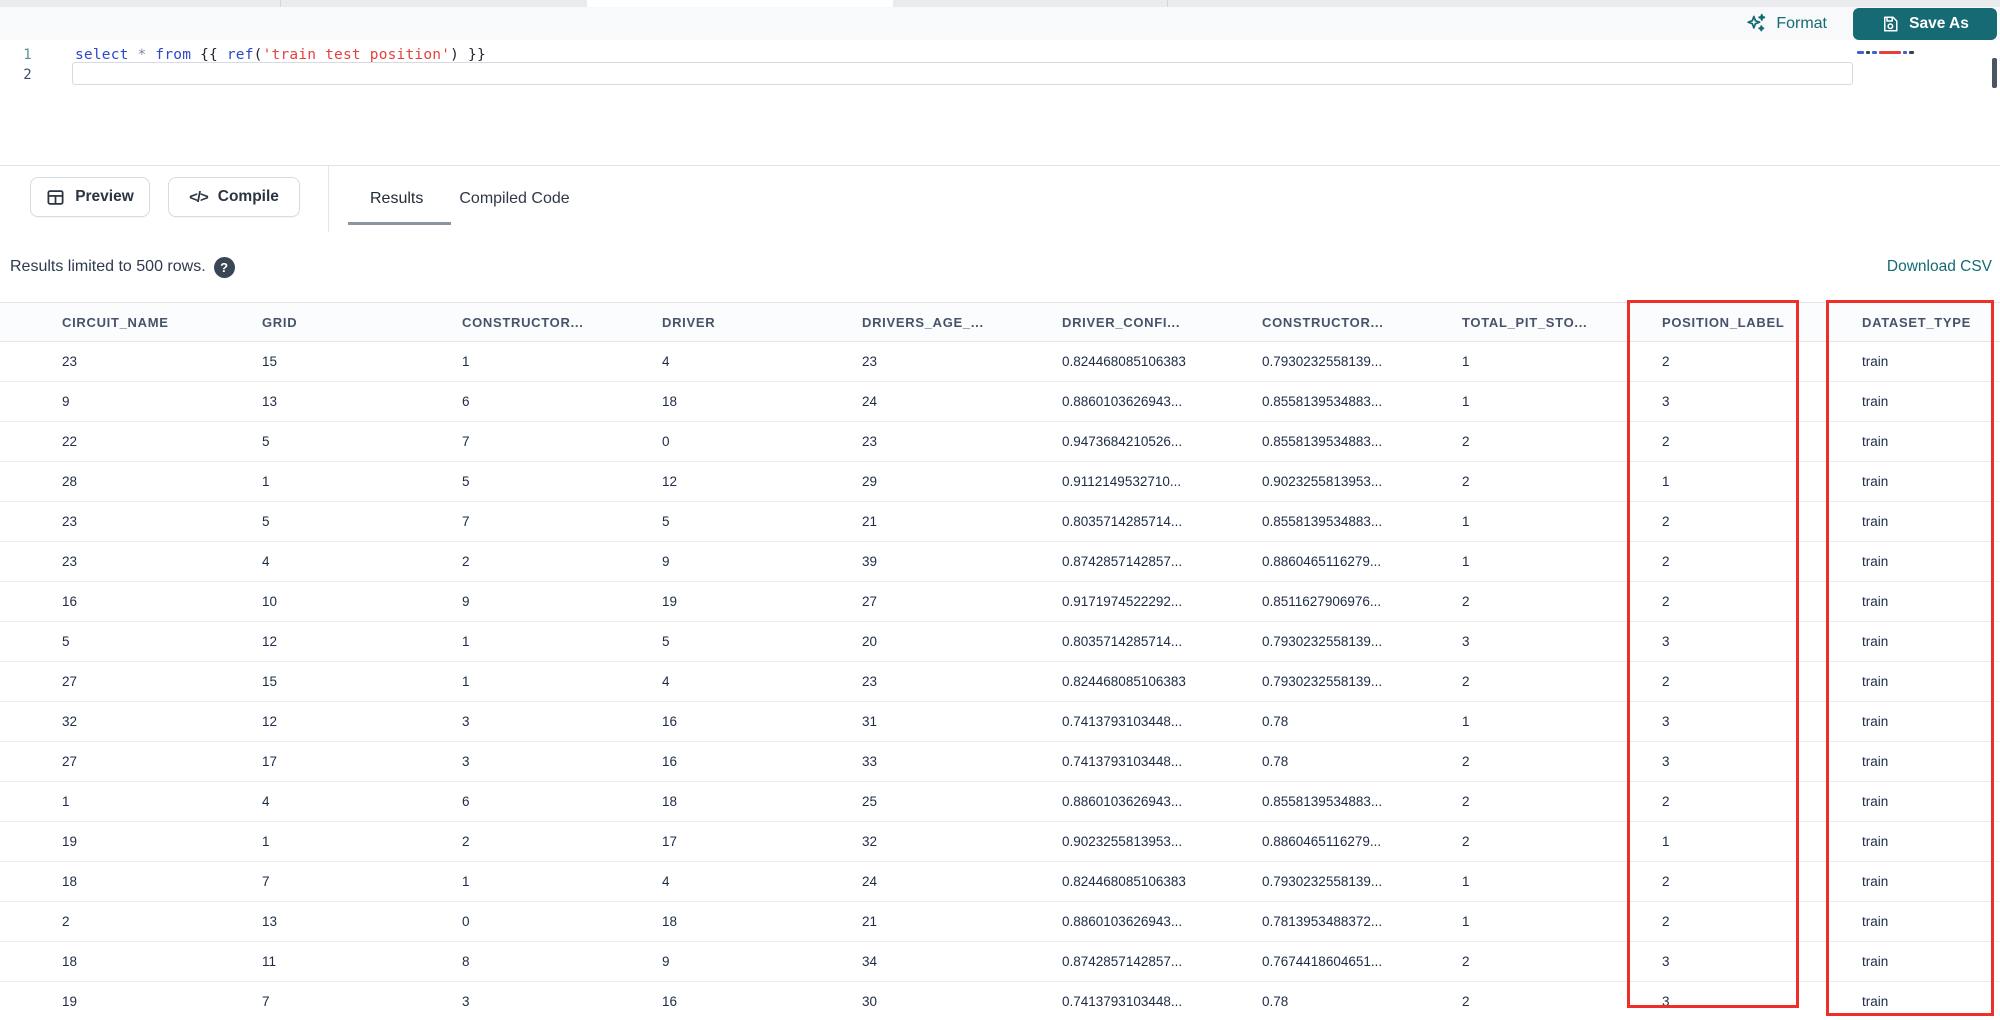  What do you see at coordinates (224, 267) in the screenshot?
I see `help-icon: ?` at bounding box center [224, 267].